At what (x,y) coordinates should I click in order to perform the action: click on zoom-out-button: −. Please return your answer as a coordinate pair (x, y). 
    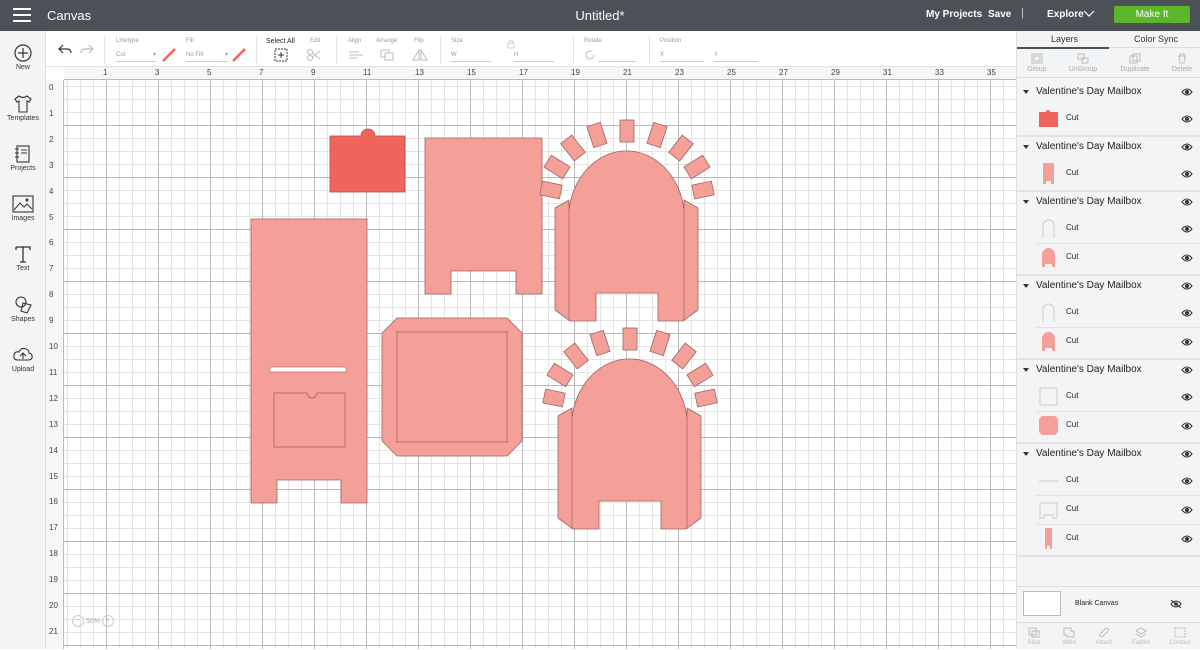
    Looking at the image, I should click on (78, 621).